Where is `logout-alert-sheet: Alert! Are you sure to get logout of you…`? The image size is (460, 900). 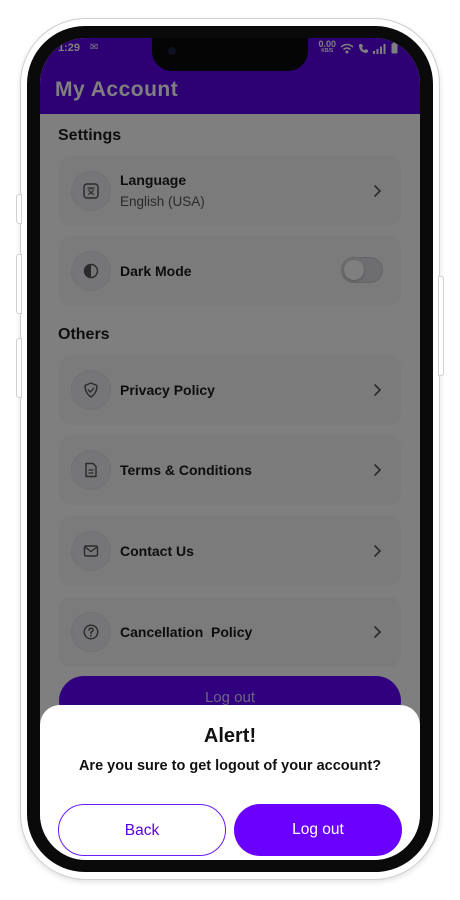 logout-alert-sheet: Alert! Are you sure to get logout of you… is located at coordinates (230, 782).